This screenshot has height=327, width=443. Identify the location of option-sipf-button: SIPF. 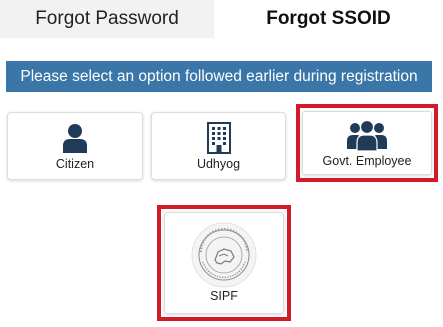
(224, 263).